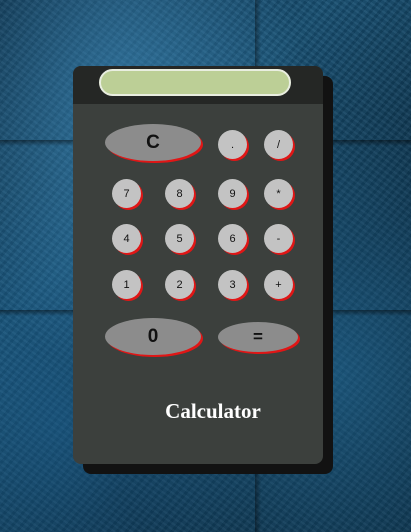 The width and height of the screenshot is (411, 532). What do you see at coordinates (278, 193) in the screenshot?
I see `multiply-button: *` at bounding box center [278, 193].